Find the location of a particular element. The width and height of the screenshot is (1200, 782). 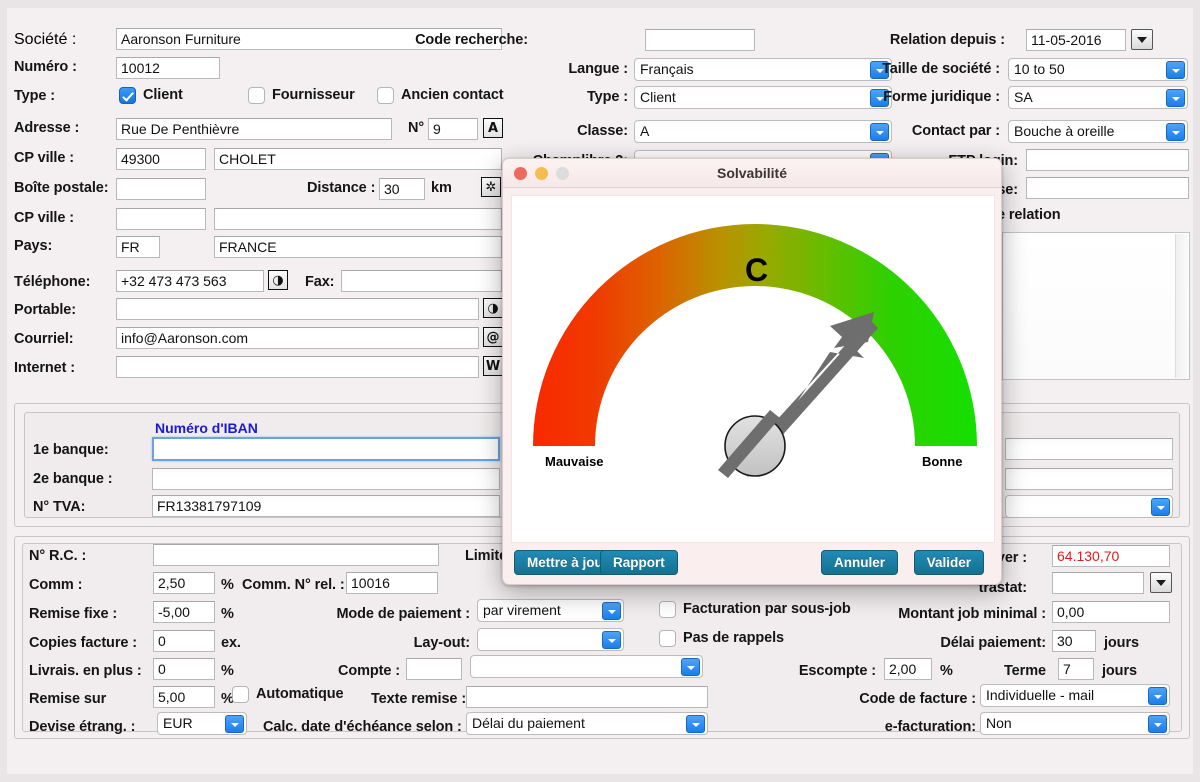

pas-de-rappels-row: Pas de rappels is located at coordinates (721, 638).